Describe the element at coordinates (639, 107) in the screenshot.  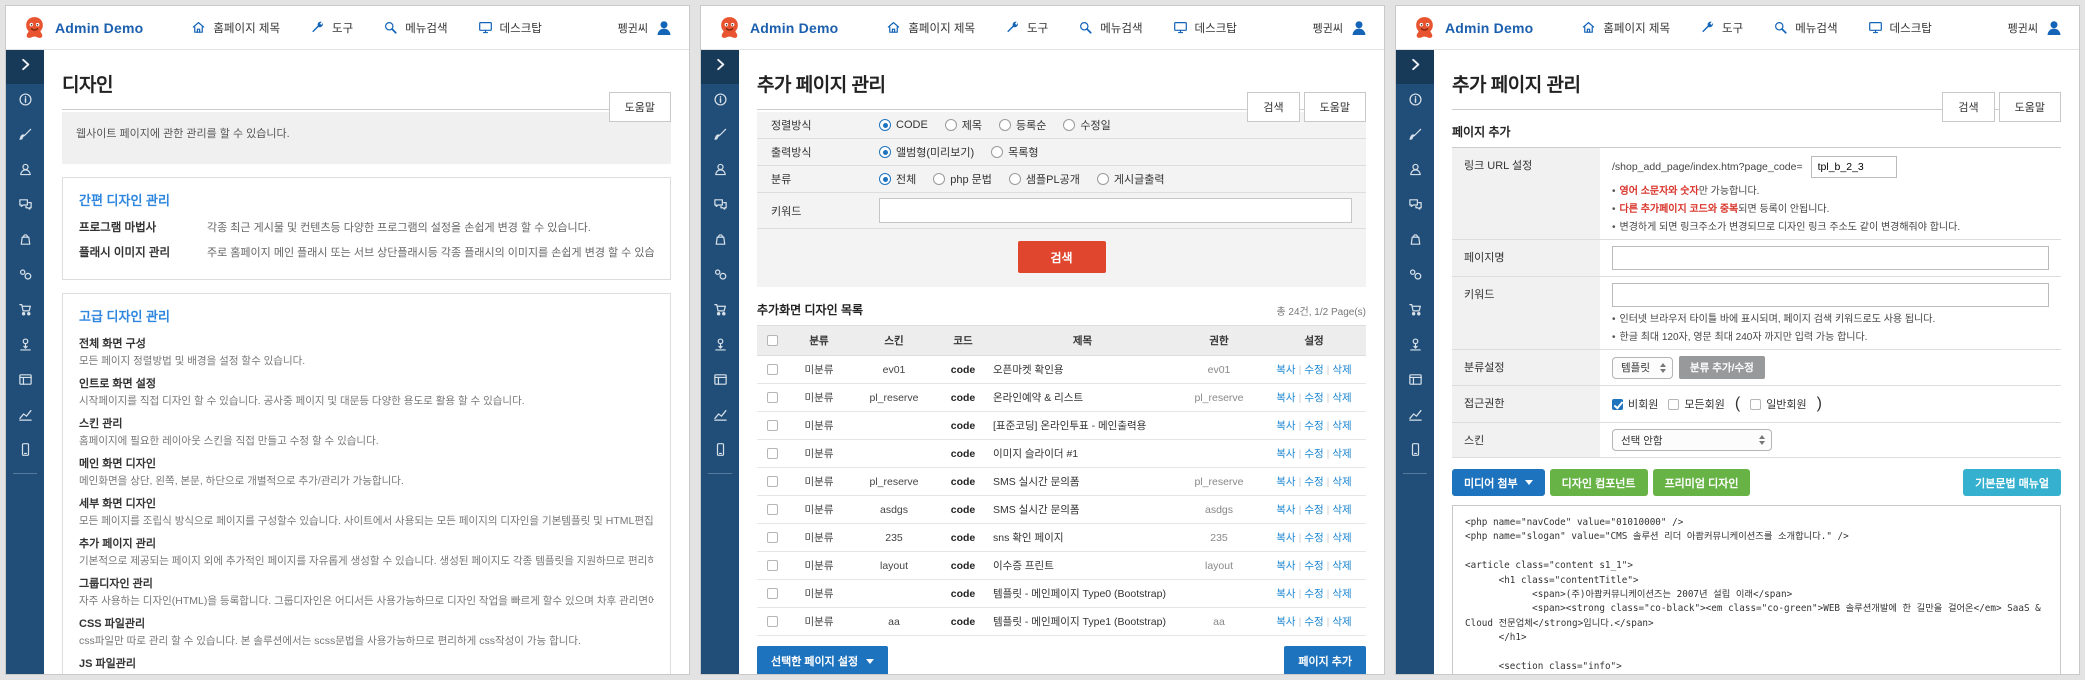
I see `p1-tab-0: 도움말` at that location.